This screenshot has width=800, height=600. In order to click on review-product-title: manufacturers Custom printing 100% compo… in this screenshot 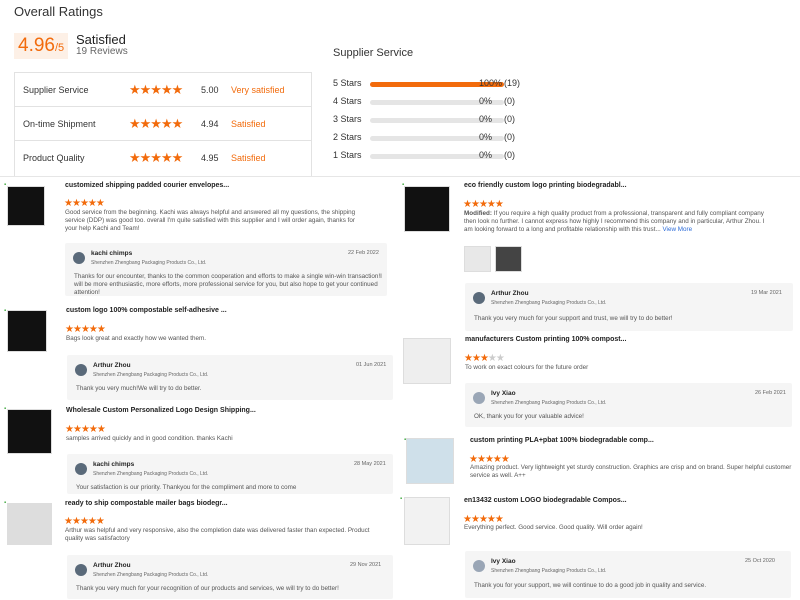, I will do `click(545, 339)`.